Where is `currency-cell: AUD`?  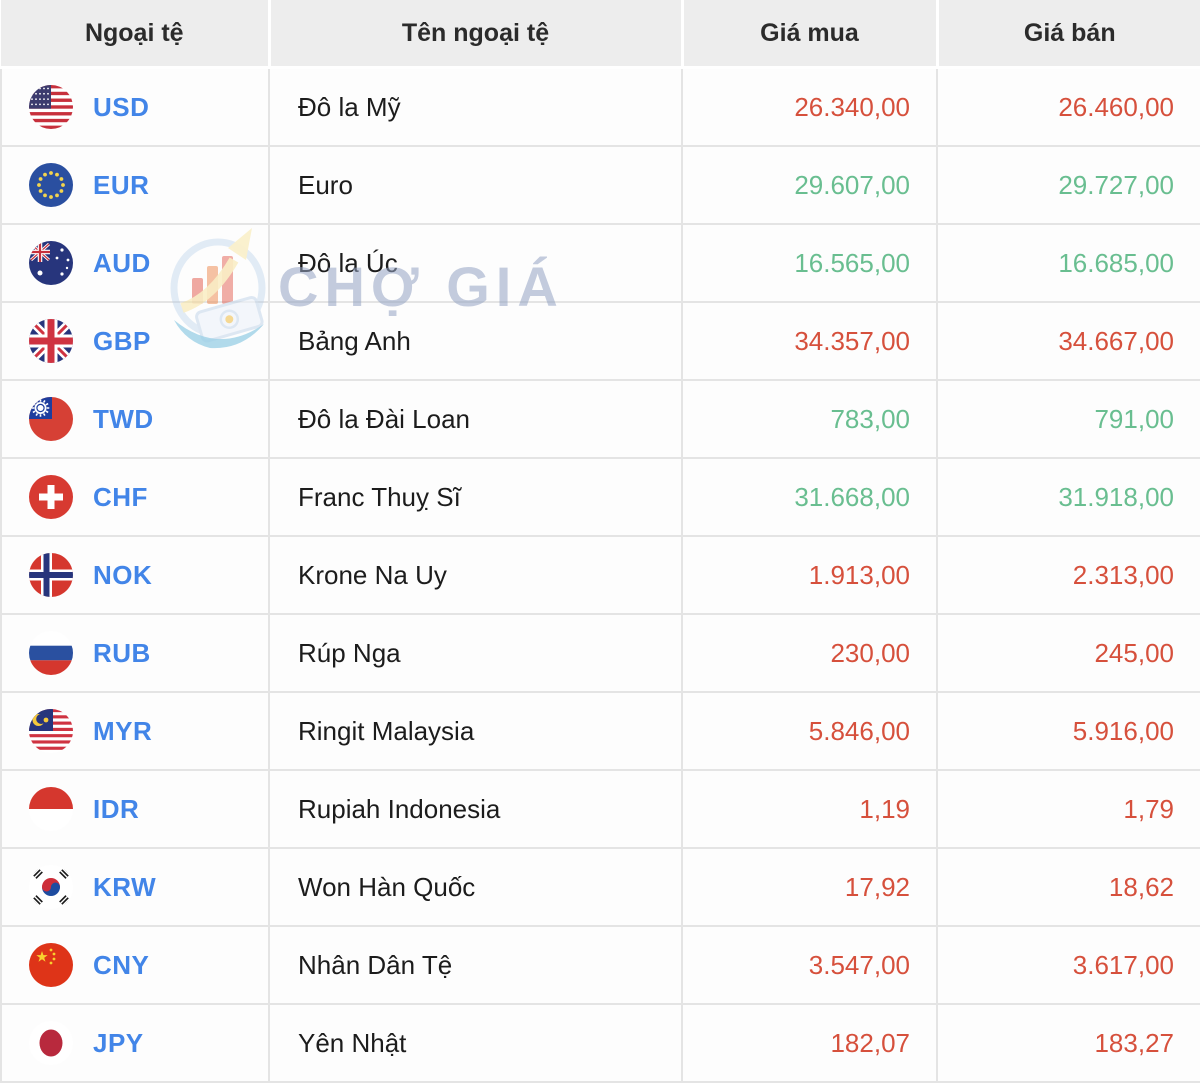
currency-cell: AUD is located at coordinates (135, 263).